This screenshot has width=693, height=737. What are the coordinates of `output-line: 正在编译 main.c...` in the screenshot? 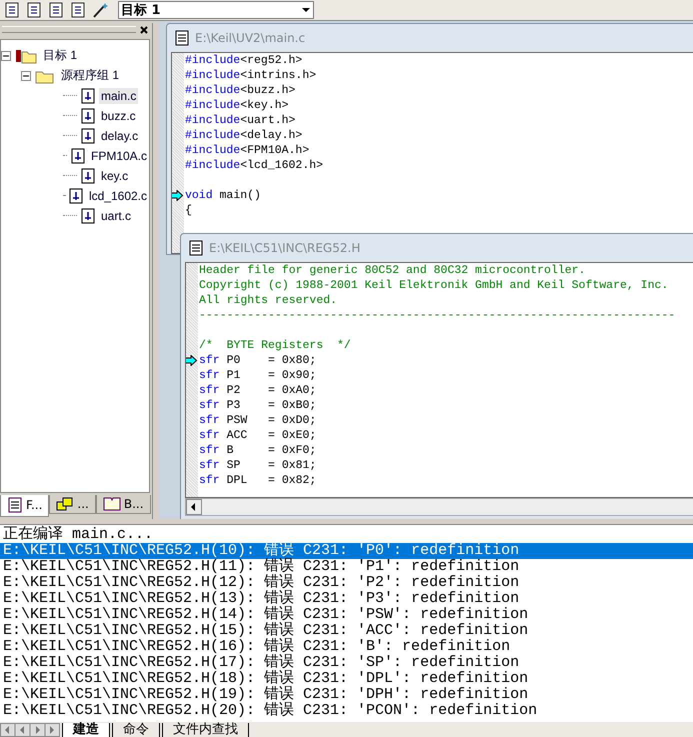 It's located at (346, 534).